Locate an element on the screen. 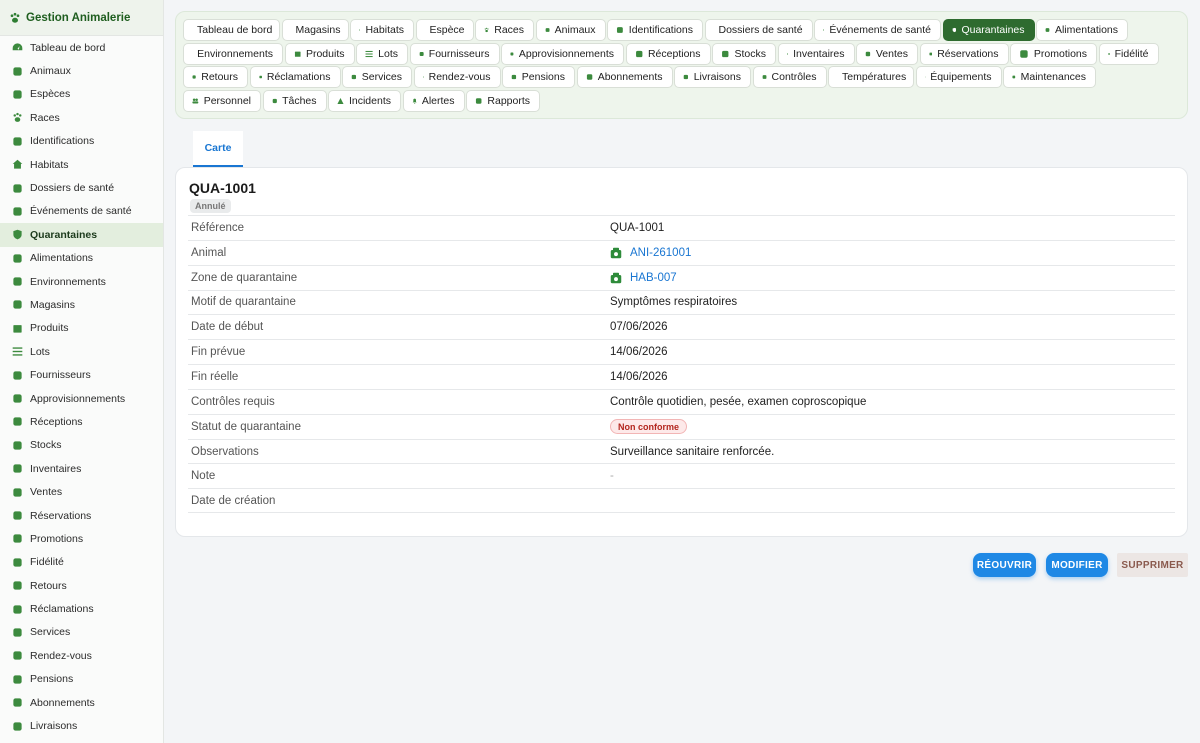  linked-record-value: ANI-261001 is located at coordinates (661, 252).